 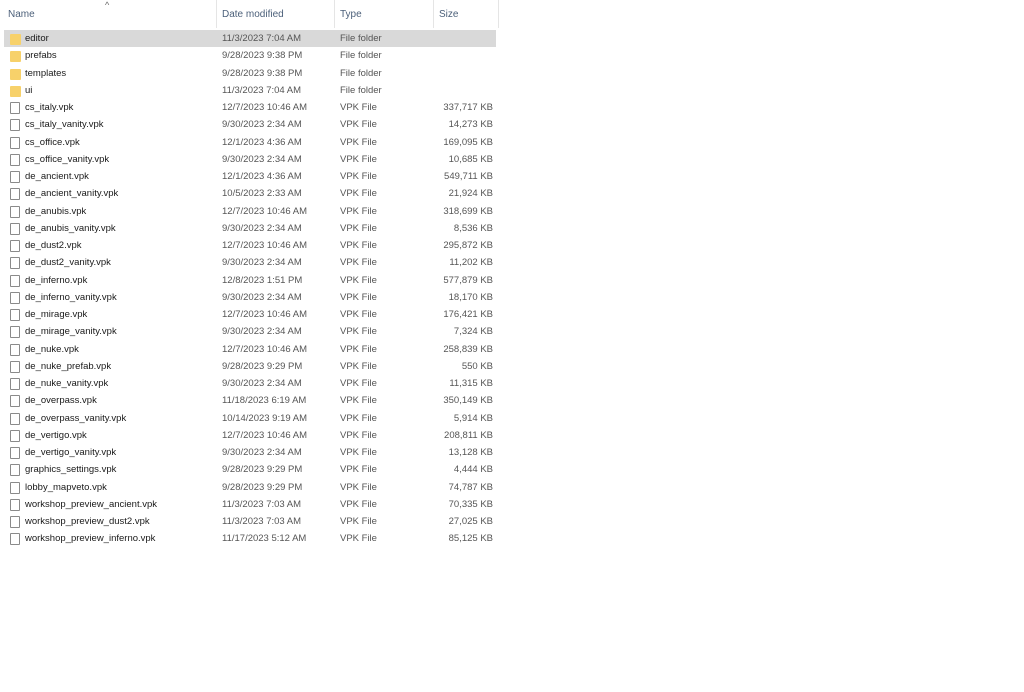 What do you see at coordinates (470, 194) in the screenshot?
I see `file-size: 21,924 KB` at bounding box center [470, 194].